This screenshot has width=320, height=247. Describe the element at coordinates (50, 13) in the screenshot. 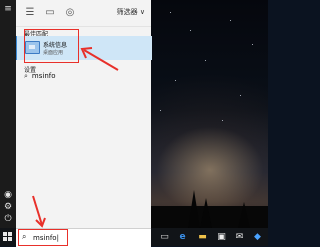

I see `tab-documents-icon: ▭` at that location.